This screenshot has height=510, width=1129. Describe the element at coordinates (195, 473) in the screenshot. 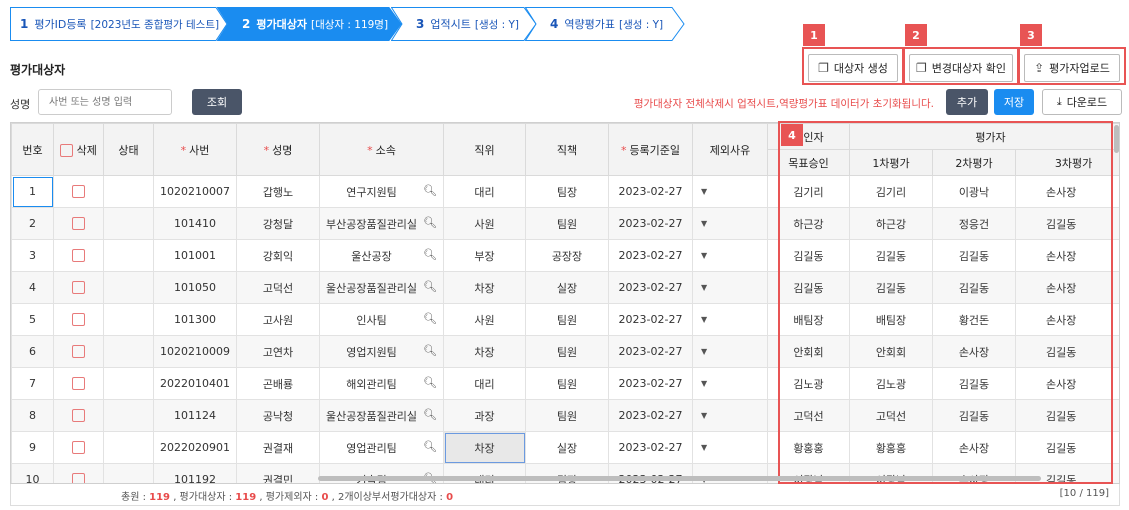

I see `cell-empno: 101192` at that location.